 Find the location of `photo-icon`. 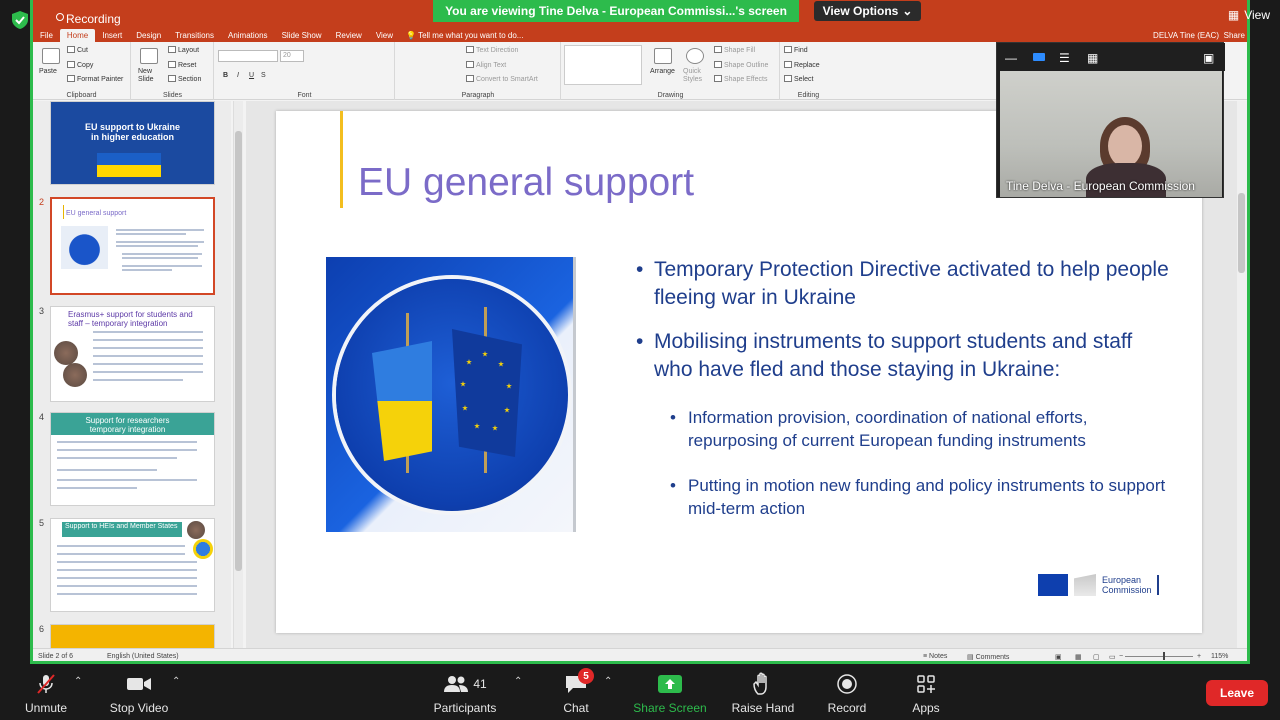

photo-icon is located at coordinates (196, 530).